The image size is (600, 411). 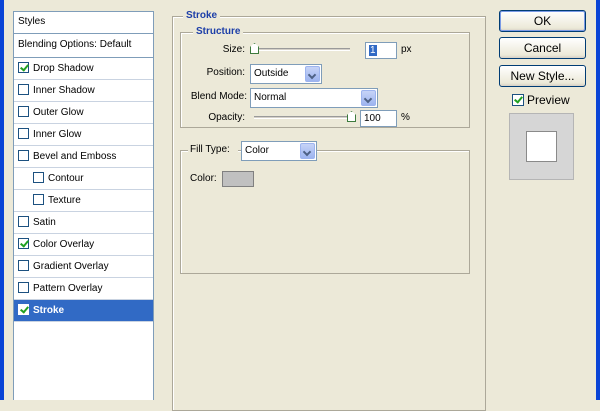 What do you see at coordinates (202, 16) in the screenshot?
I see `stroke-group-title: Stroke` at bounding box center [202, 16].